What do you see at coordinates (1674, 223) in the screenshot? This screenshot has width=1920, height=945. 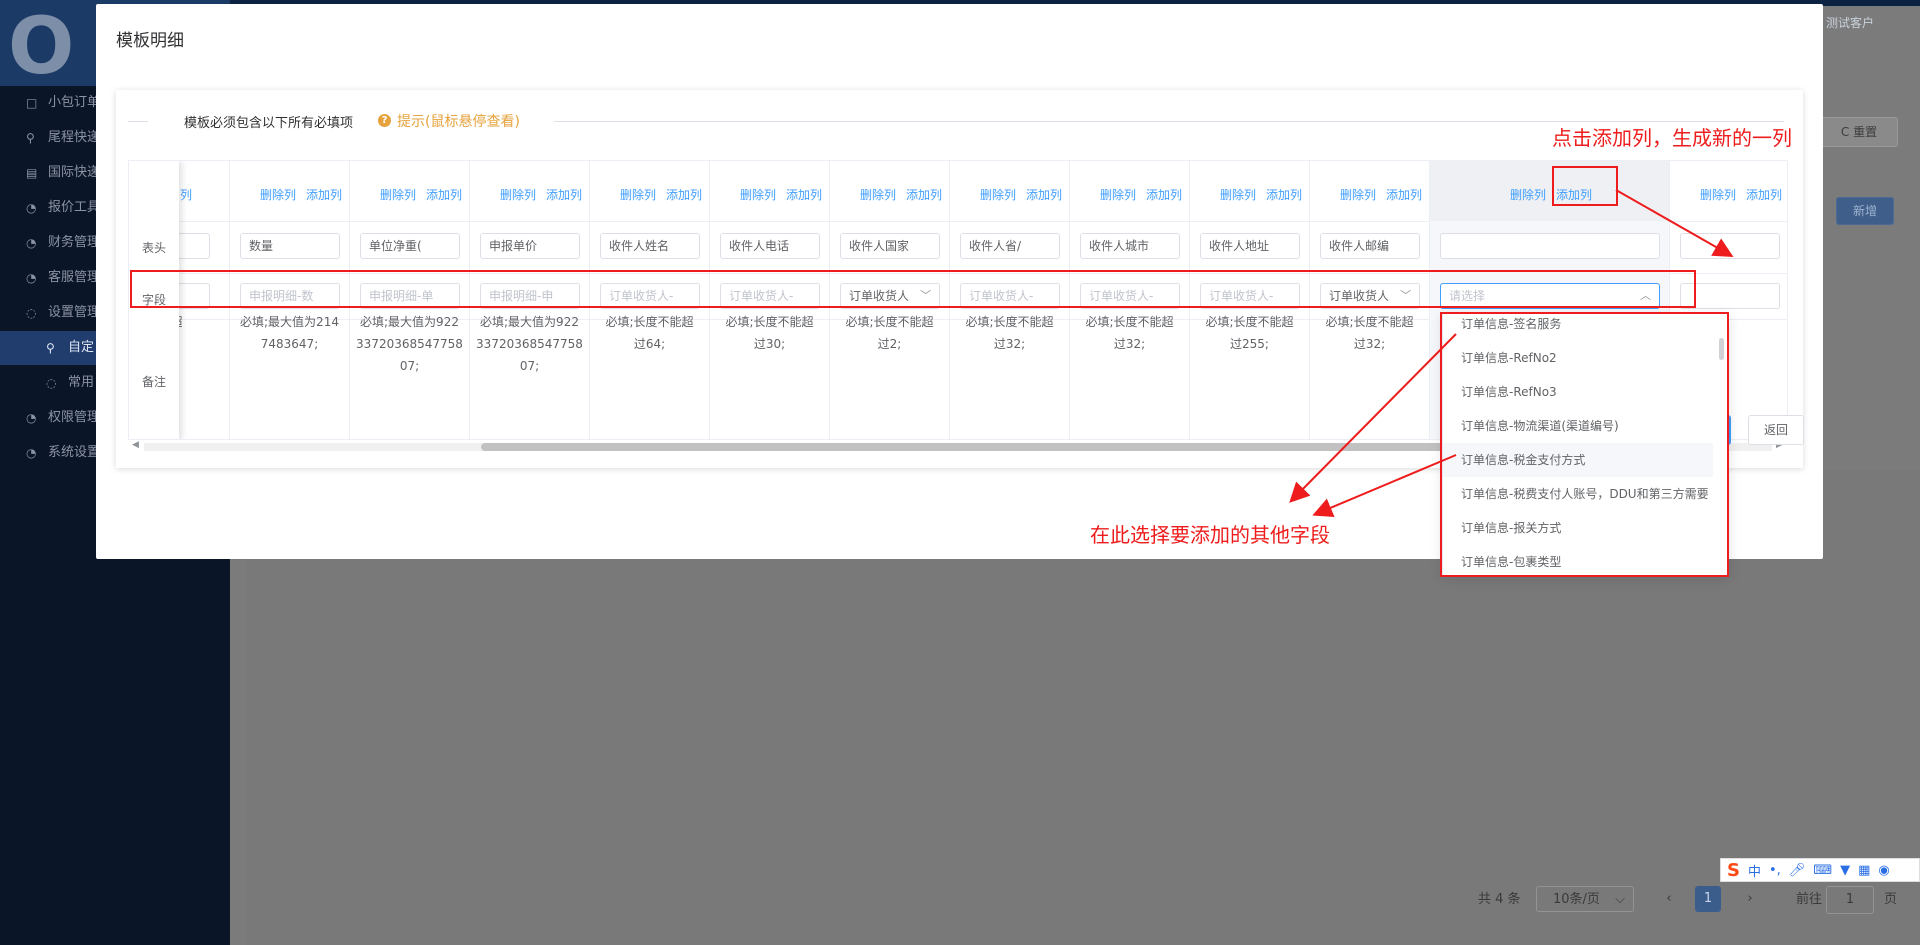 I see `arrow-to-new-column` at bounding box center [1674, 223].